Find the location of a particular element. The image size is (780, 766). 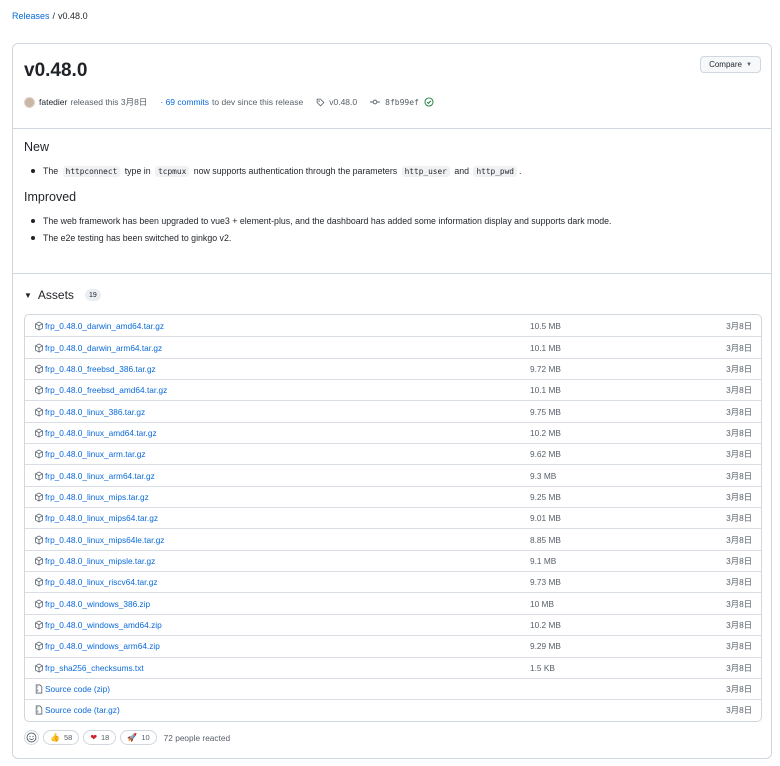

inline-code: http_pwd is located at coordinates (495, 171).